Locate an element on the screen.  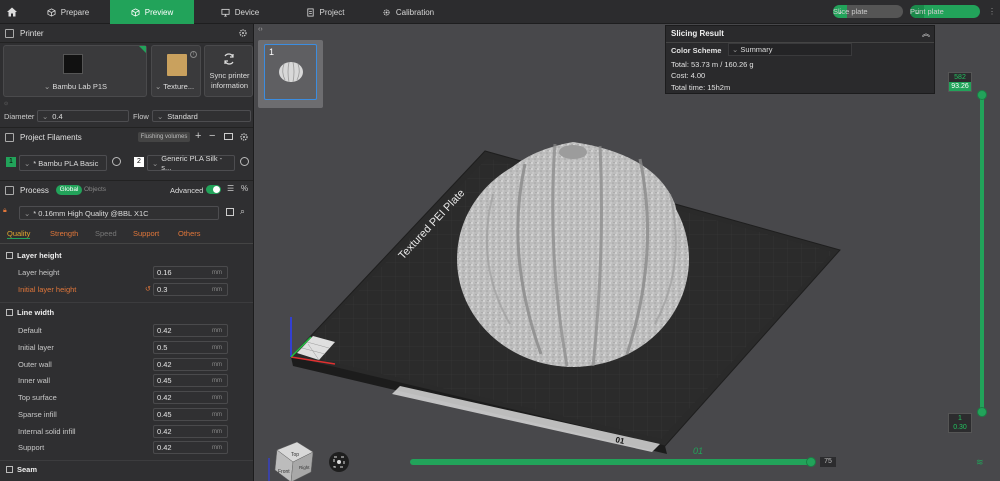
printer-section-header: Printer is located at coordinates (126, 33).